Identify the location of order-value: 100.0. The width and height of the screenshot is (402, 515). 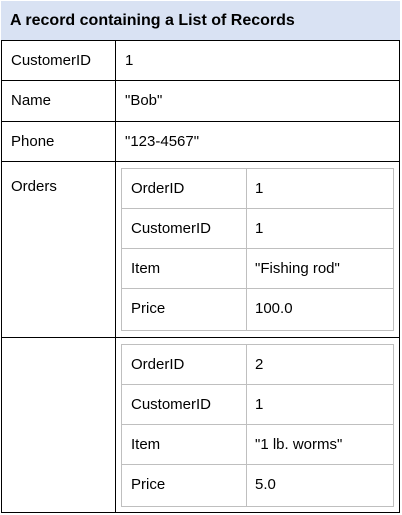
(274, 308).